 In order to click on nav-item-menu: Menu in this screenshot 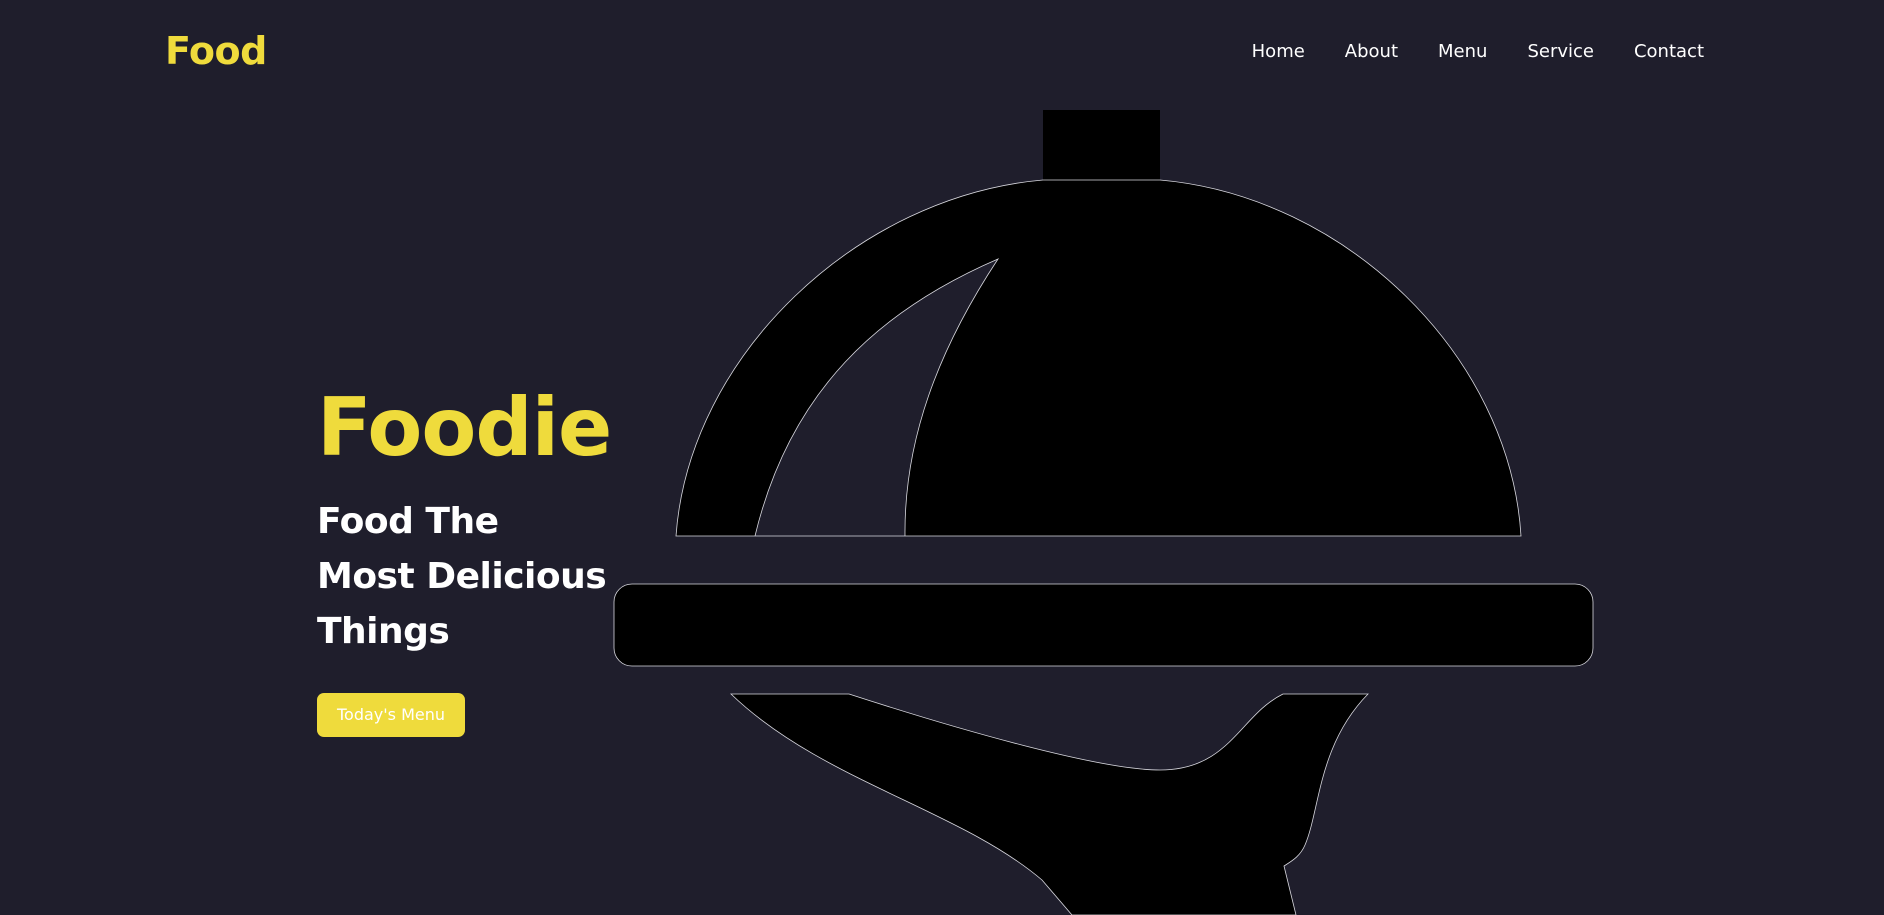, I will do `click(1462, 52)`.